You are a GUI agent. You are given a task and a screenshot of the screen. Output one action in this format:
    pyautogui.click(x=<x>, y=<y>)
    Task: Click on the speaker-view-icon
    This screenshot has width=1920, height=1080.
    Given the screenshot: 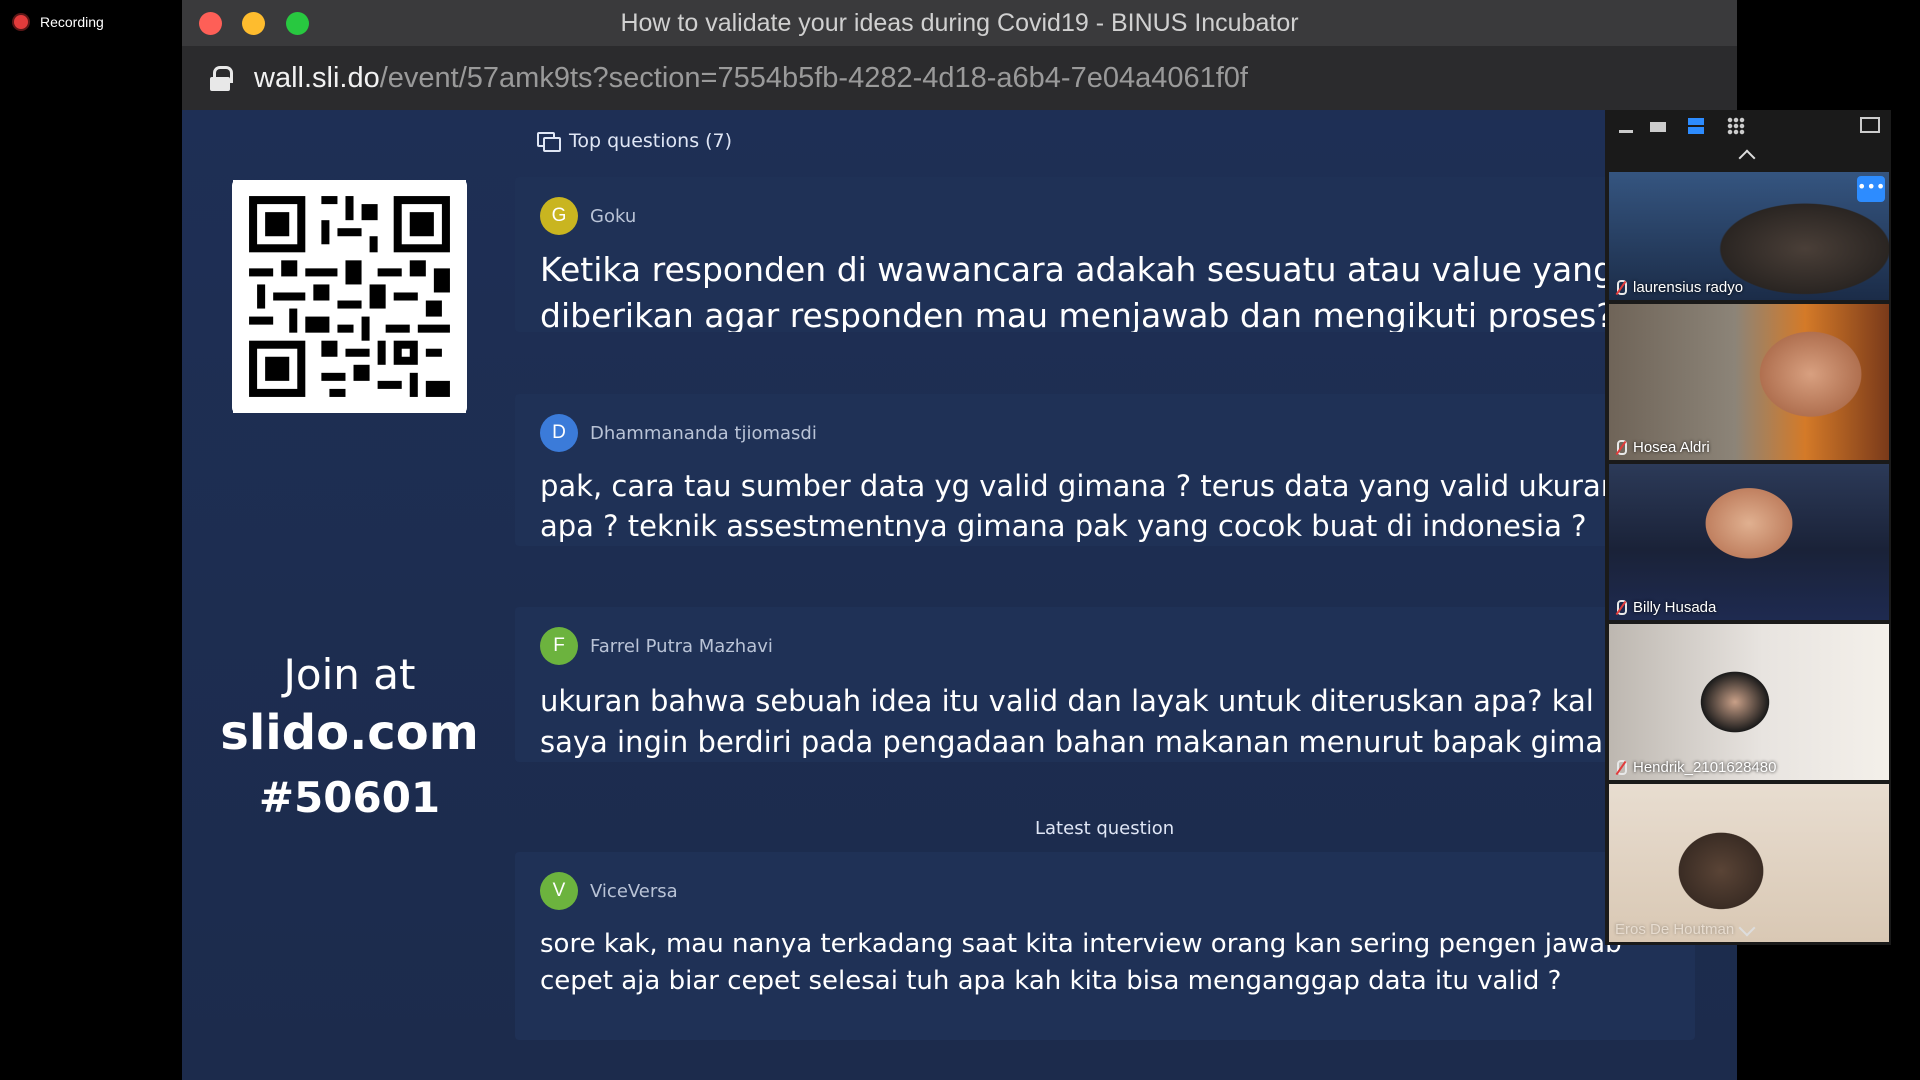 What is the action you would take?
    pyautogui.click(x=1696, y=126)
    